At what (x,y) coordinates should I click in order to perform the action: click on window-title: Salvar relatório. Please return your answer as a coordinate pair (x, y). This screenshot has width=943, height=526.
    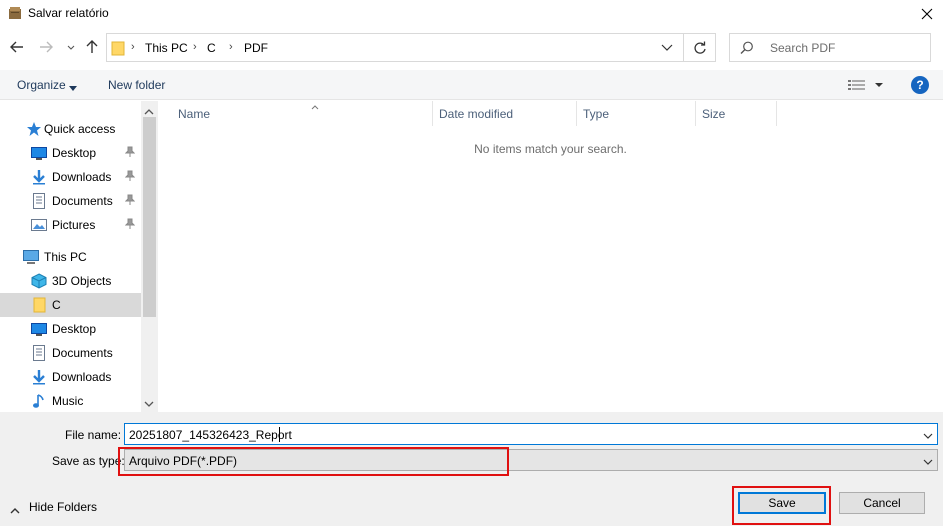
    Looking at the image, I should click on (68, 13).